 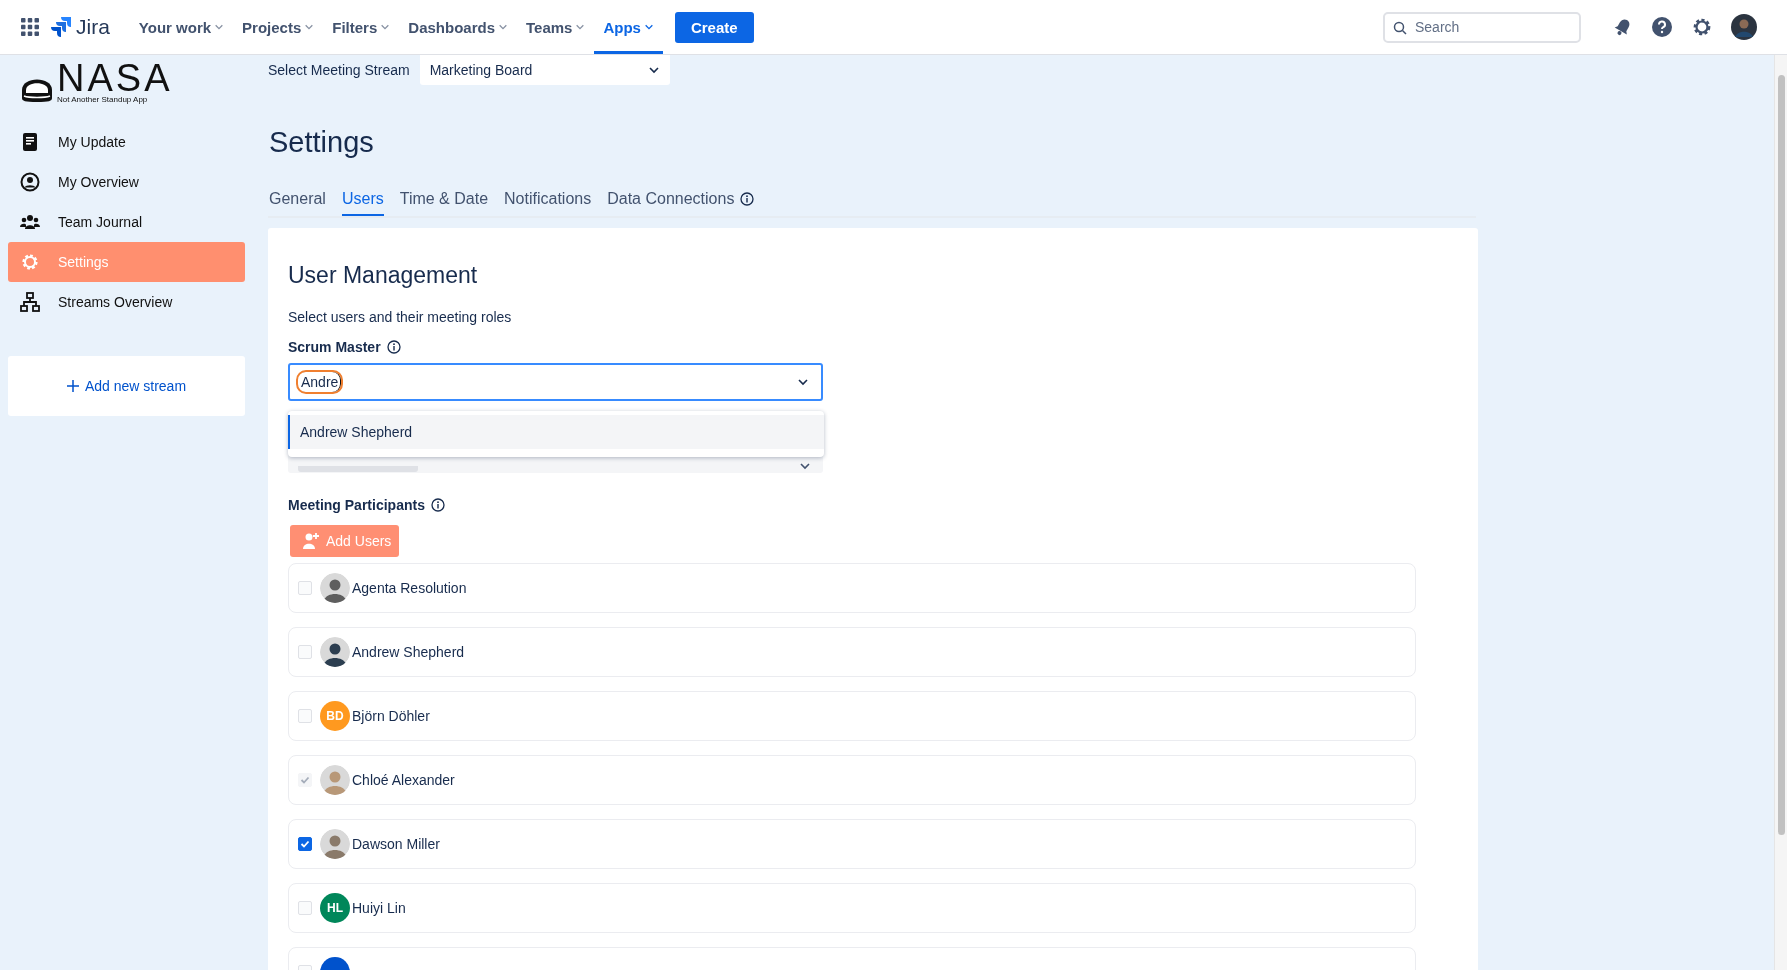 I want to click on app-logo-tagline: Not Another Standup App, so click(x=103, y=99).